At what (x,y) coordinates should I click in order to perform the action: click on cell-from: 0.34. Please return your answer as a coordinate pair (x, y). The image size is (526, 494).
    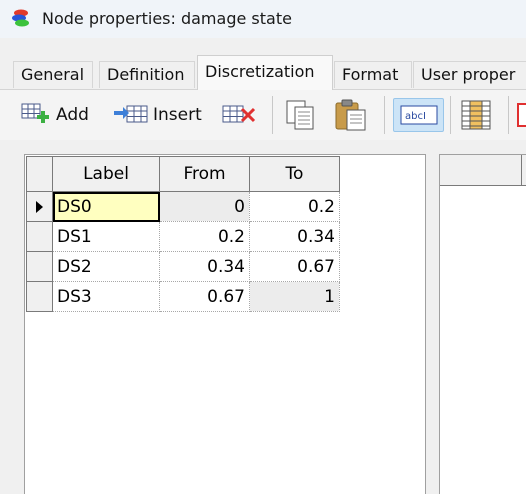
    Looking at the image, I should click on (204, 266).